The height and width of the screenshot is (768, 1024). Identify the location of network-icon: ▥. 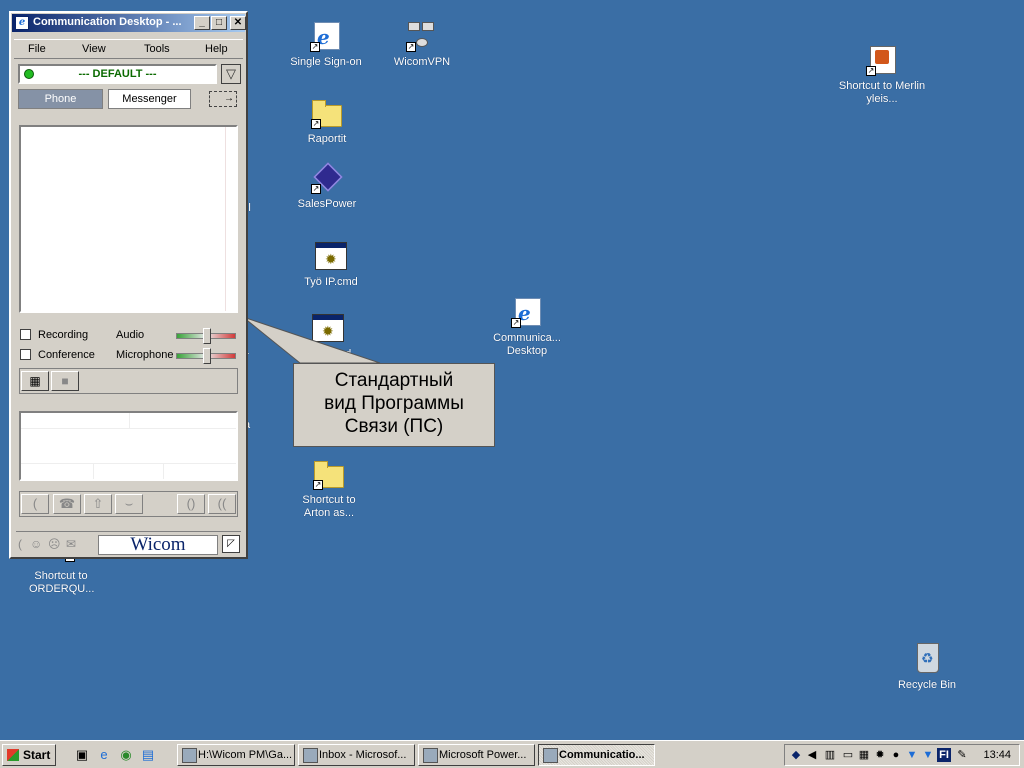
(830, 755).